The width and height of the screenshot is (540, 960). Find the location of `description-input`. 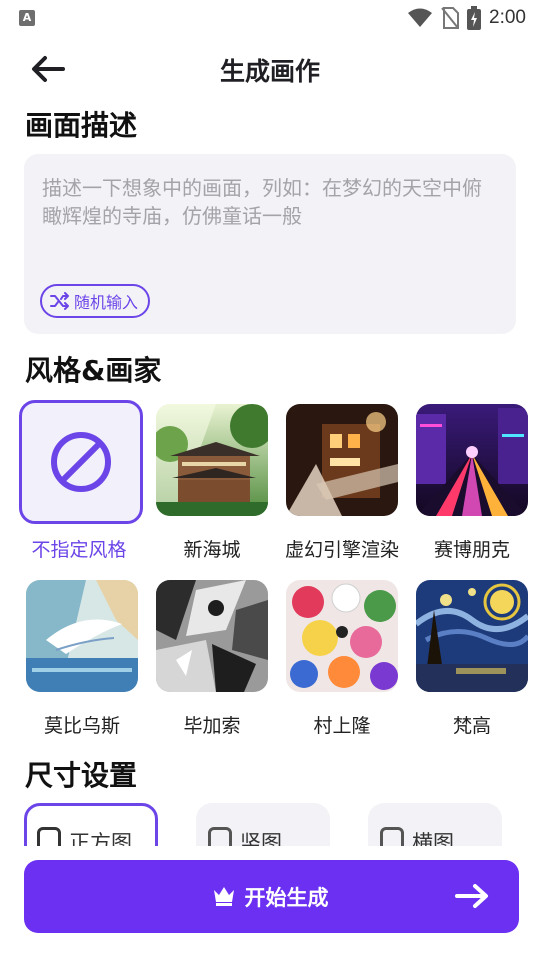

description-input is located at coordinates (270, 224).